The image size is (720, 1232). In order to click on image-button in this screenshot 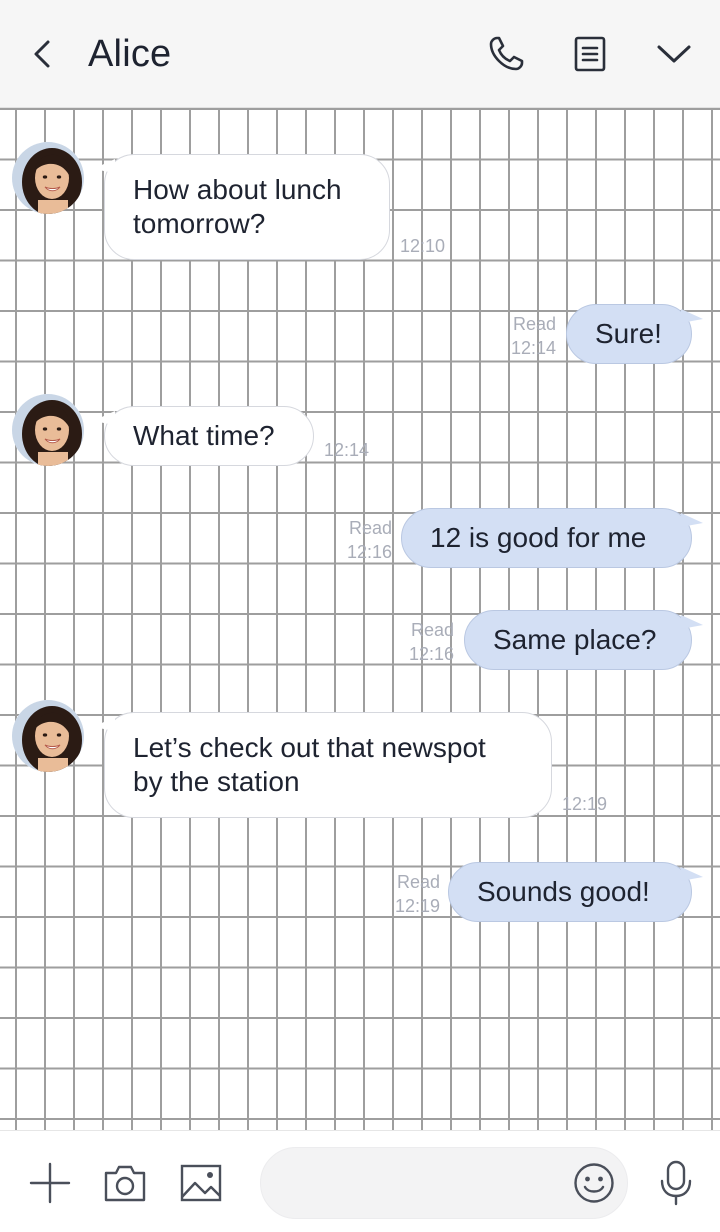, I will do `click(201, 1183)`.